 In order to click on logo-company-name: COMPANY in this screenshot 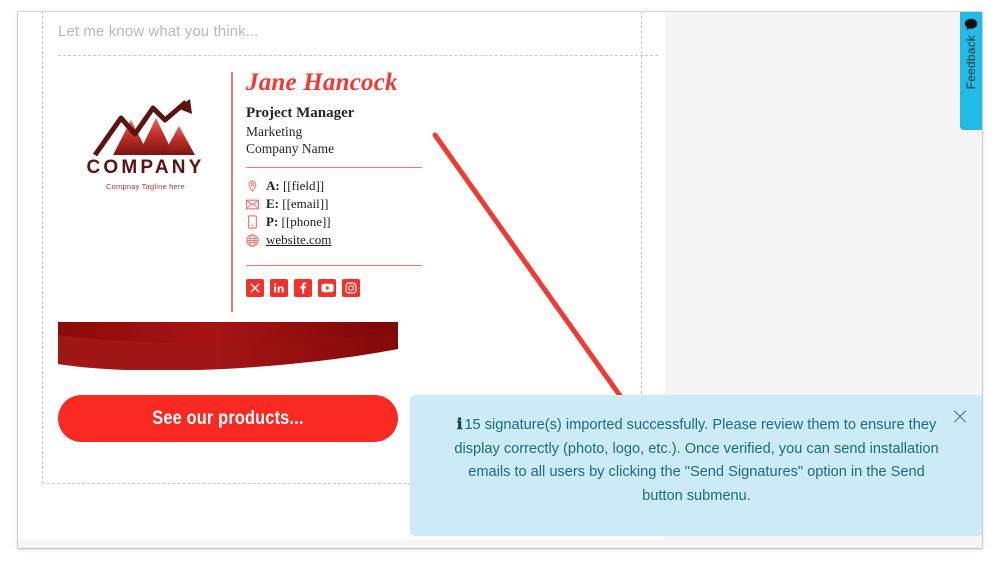, I will do `click(145, 167)`.